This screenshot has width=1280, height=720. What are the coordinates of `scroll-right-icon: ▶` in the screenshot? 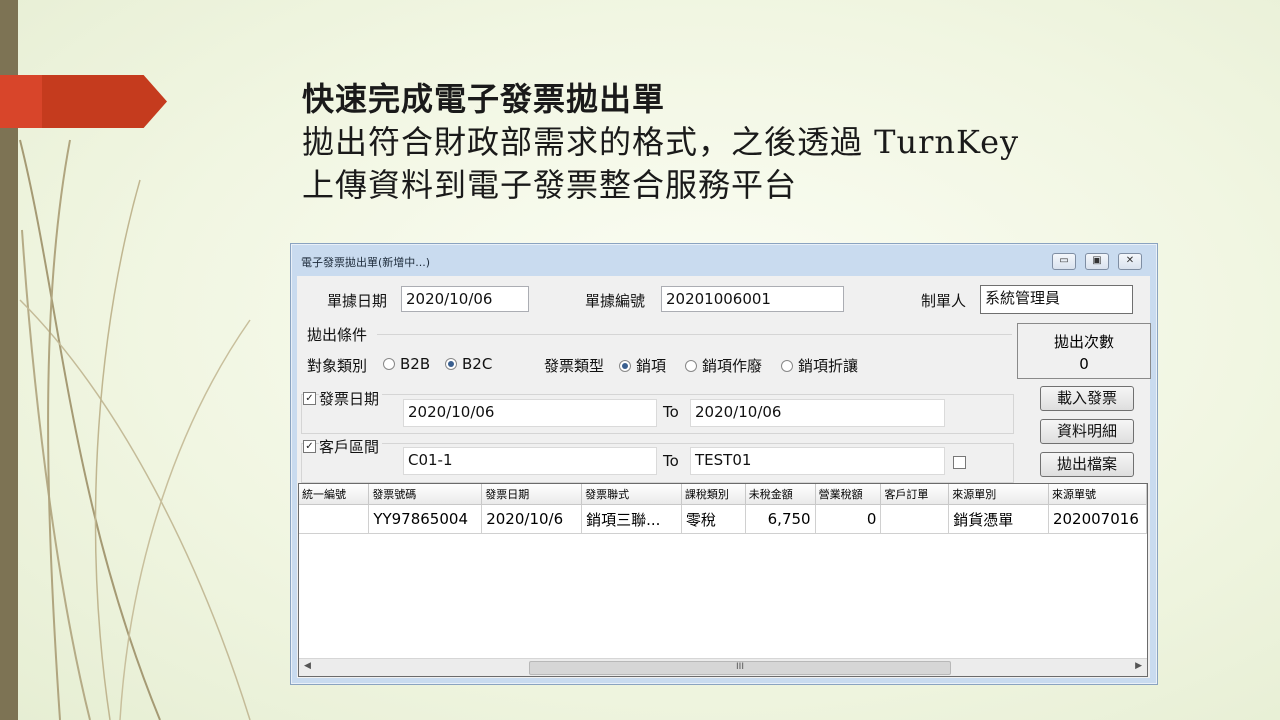 It's located at (1138, 666).